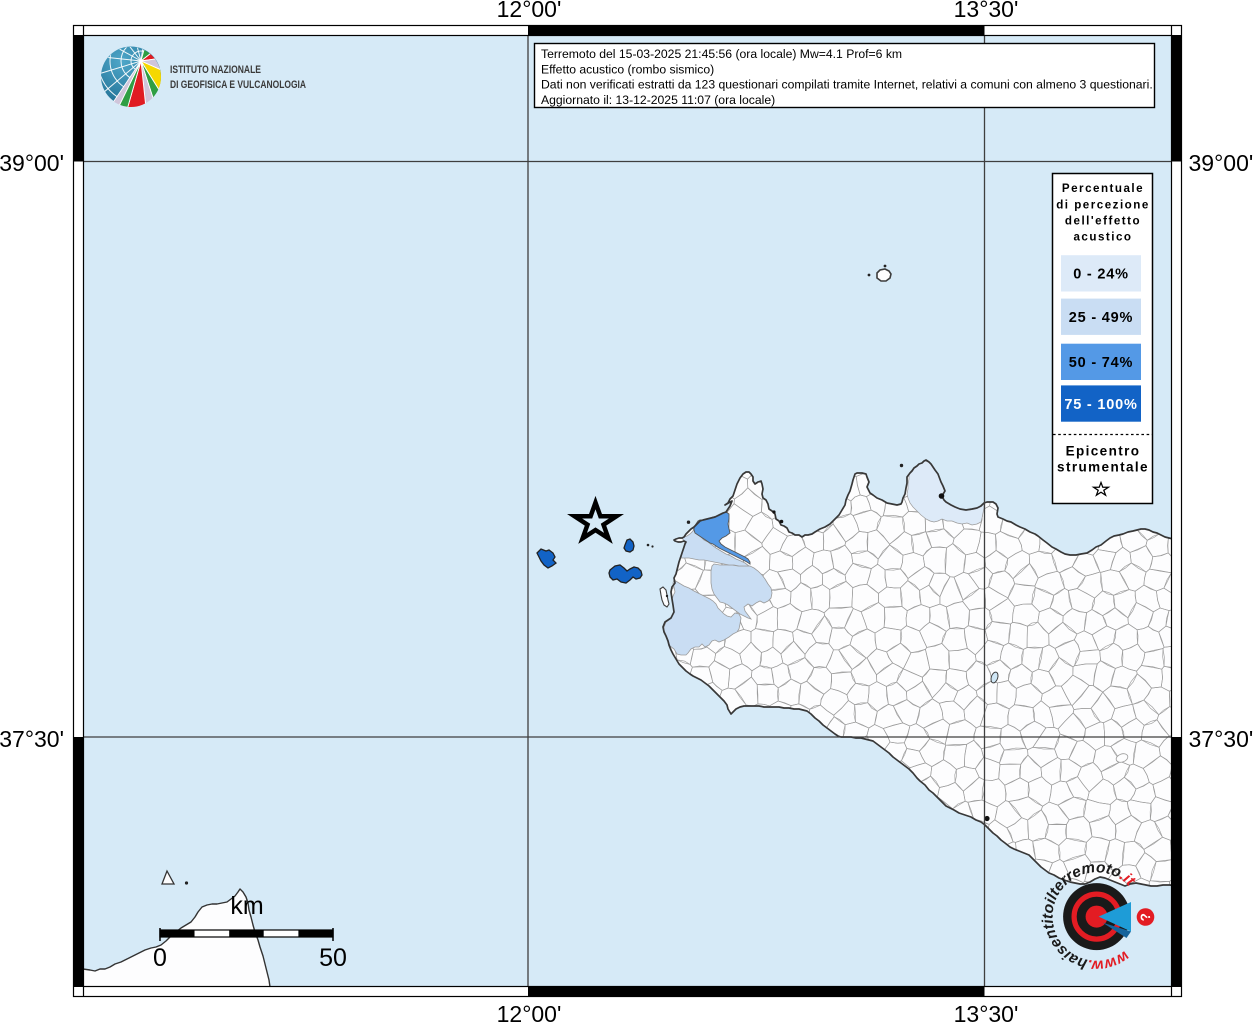 The width and height of the screenshot is (1255, 1024). Describe the element at coordinates (1101, 275) in the screenshot. I see `svg-text: 0 - 24%` at that location.